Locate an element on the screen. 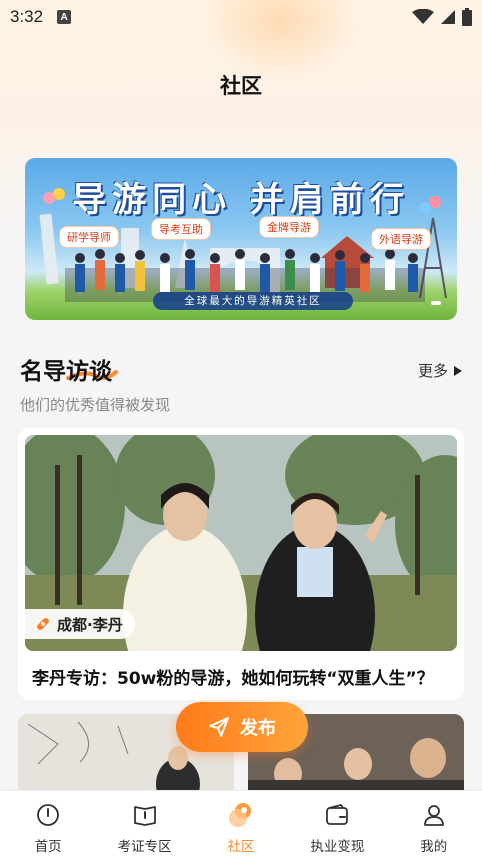  location-label: 成都·李丹 is located at coordinates (90, 624).